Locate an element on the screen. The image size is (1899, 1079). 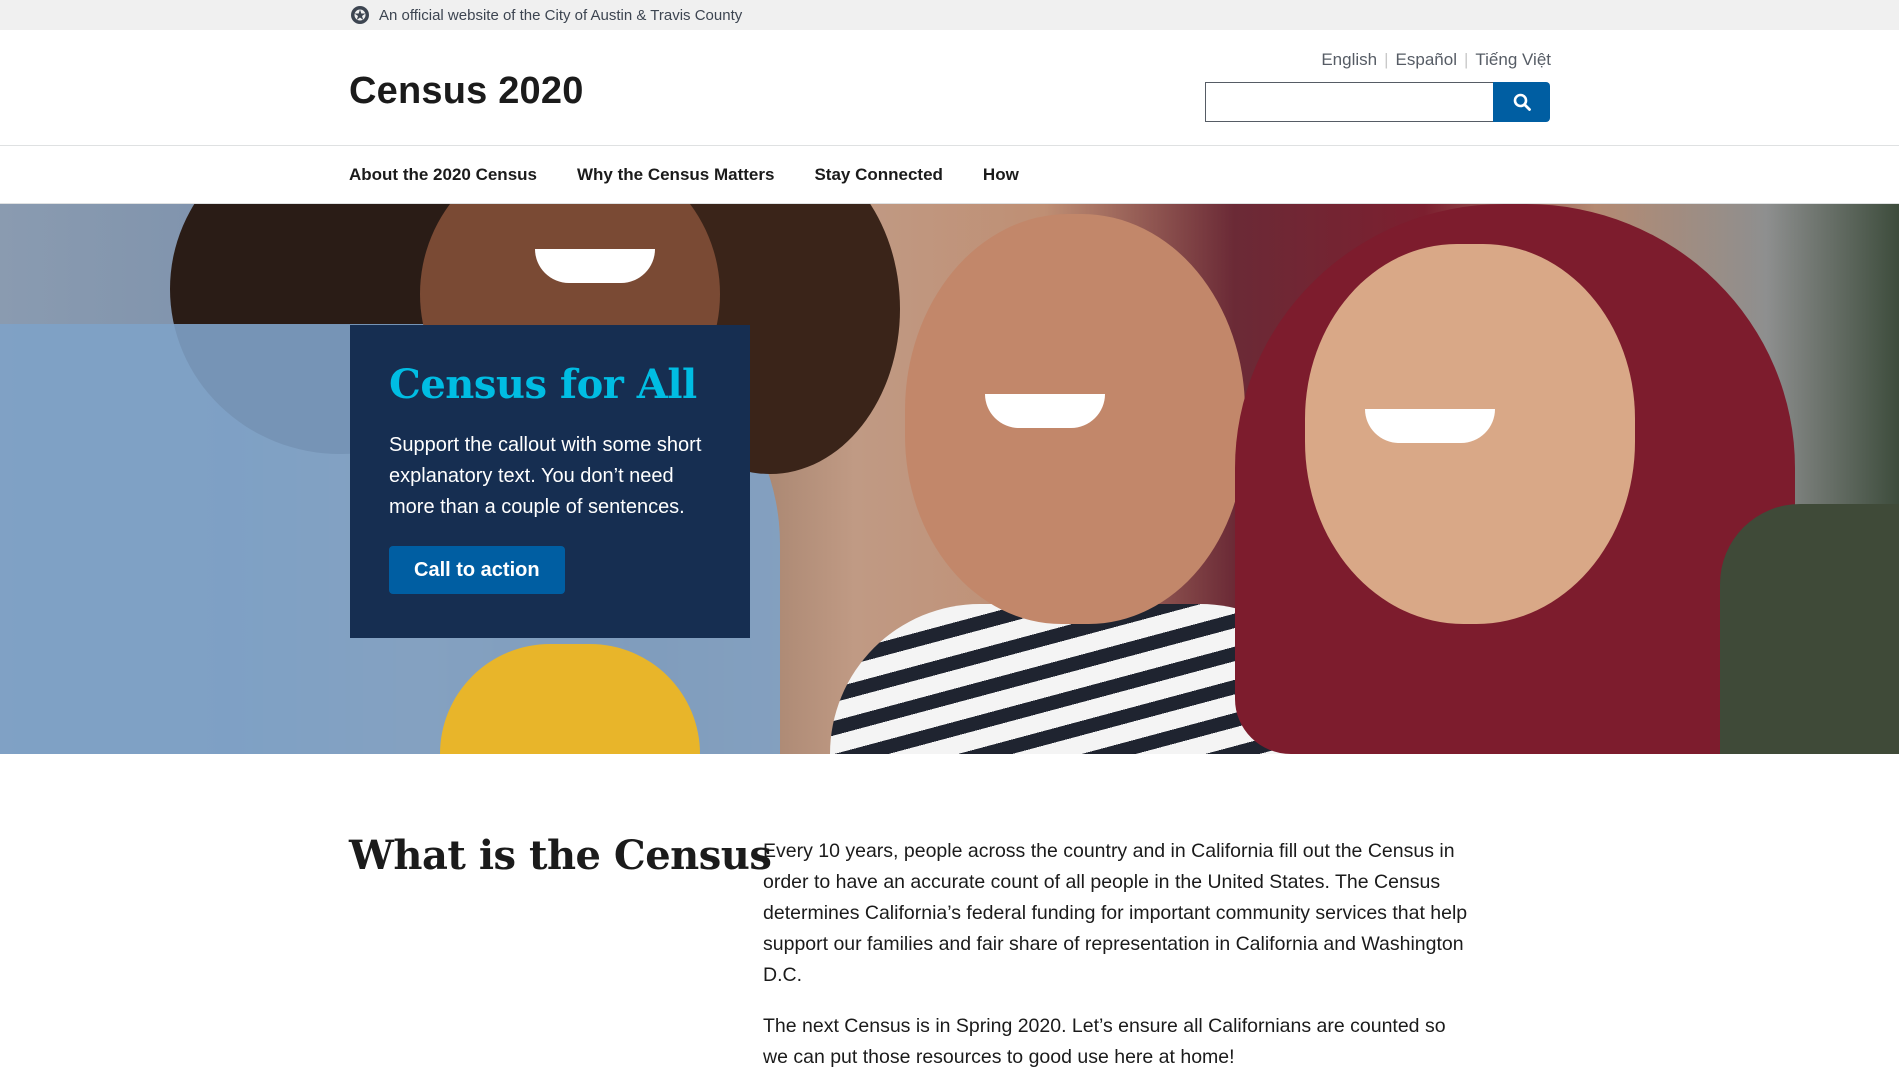
search-form is located at coordinates (1377, 102).